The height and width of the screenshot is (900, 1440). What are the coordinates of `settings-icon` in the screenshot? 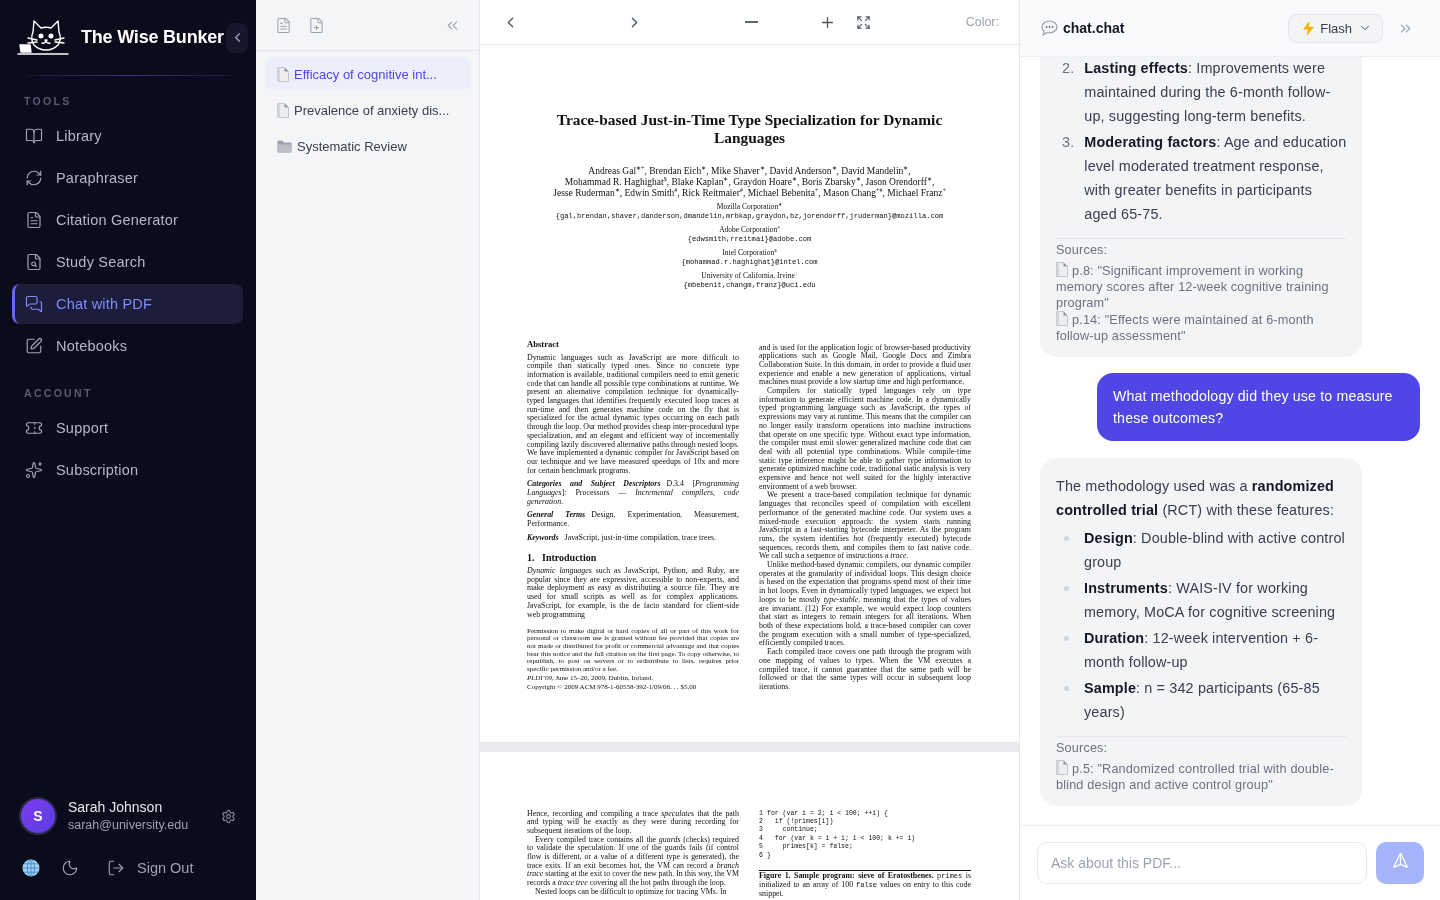 It's located at (228, 816).